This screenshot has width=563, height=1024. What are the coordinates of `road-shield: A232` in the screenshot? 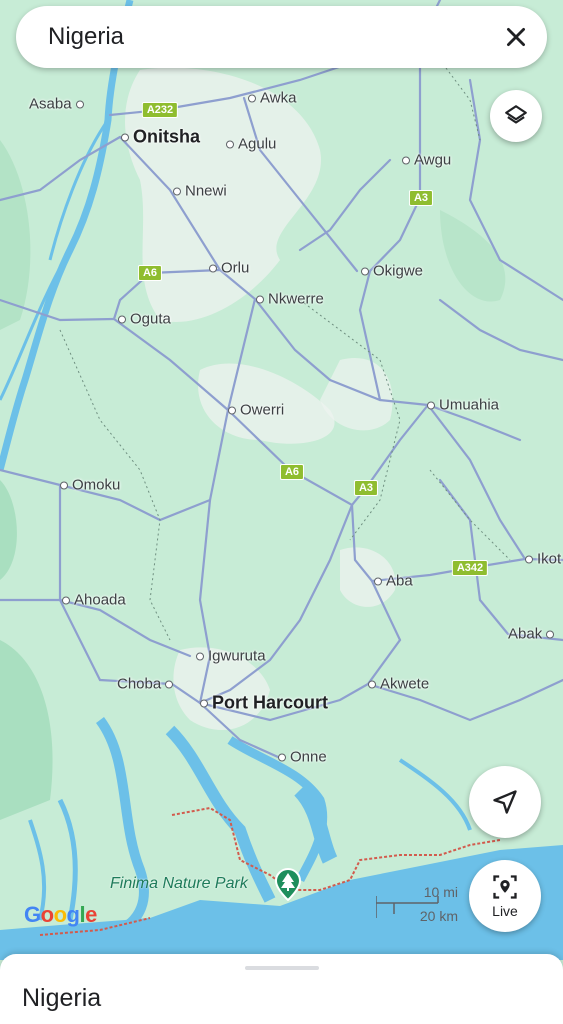 It's located at (160, 110).